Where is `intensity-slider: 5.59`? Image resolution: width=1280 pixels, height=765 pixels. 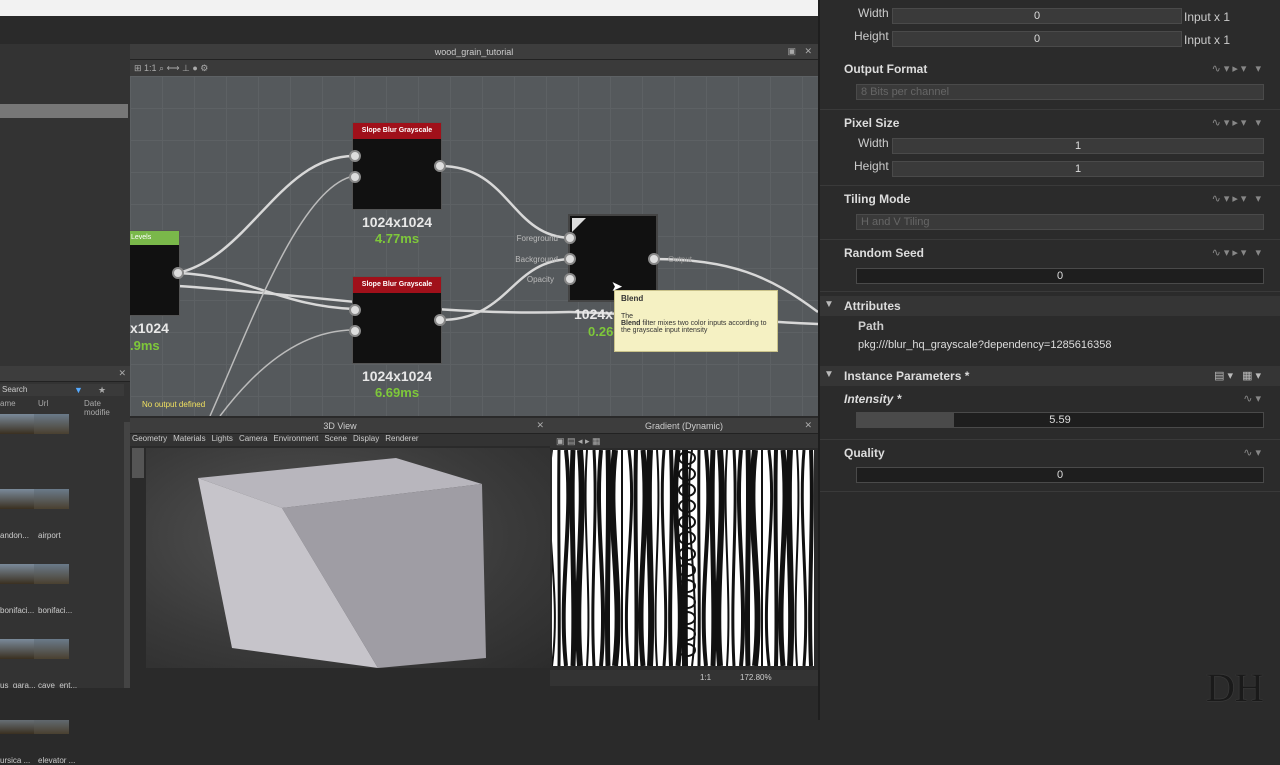
intensity-slider: 5.59 is located at coordinates (1060, 420).